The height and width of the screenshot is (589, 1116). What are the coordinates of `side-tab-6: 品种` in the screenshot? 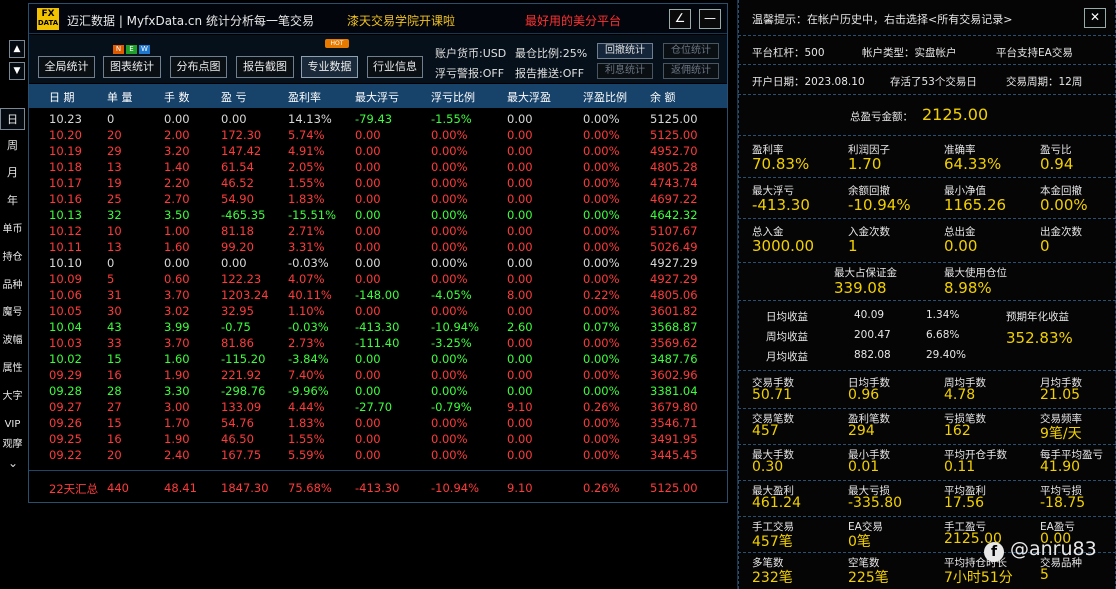 It's located at (12, 286).